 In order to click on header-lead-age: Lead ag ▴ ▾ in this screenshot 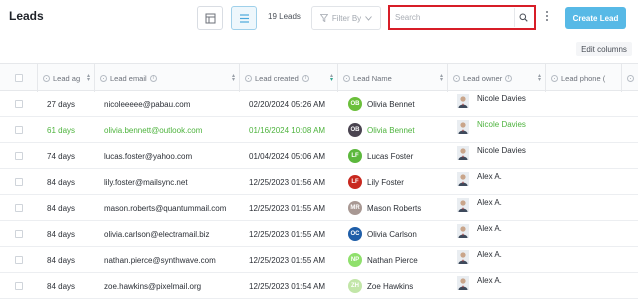, I will do `click(66, 78)`.